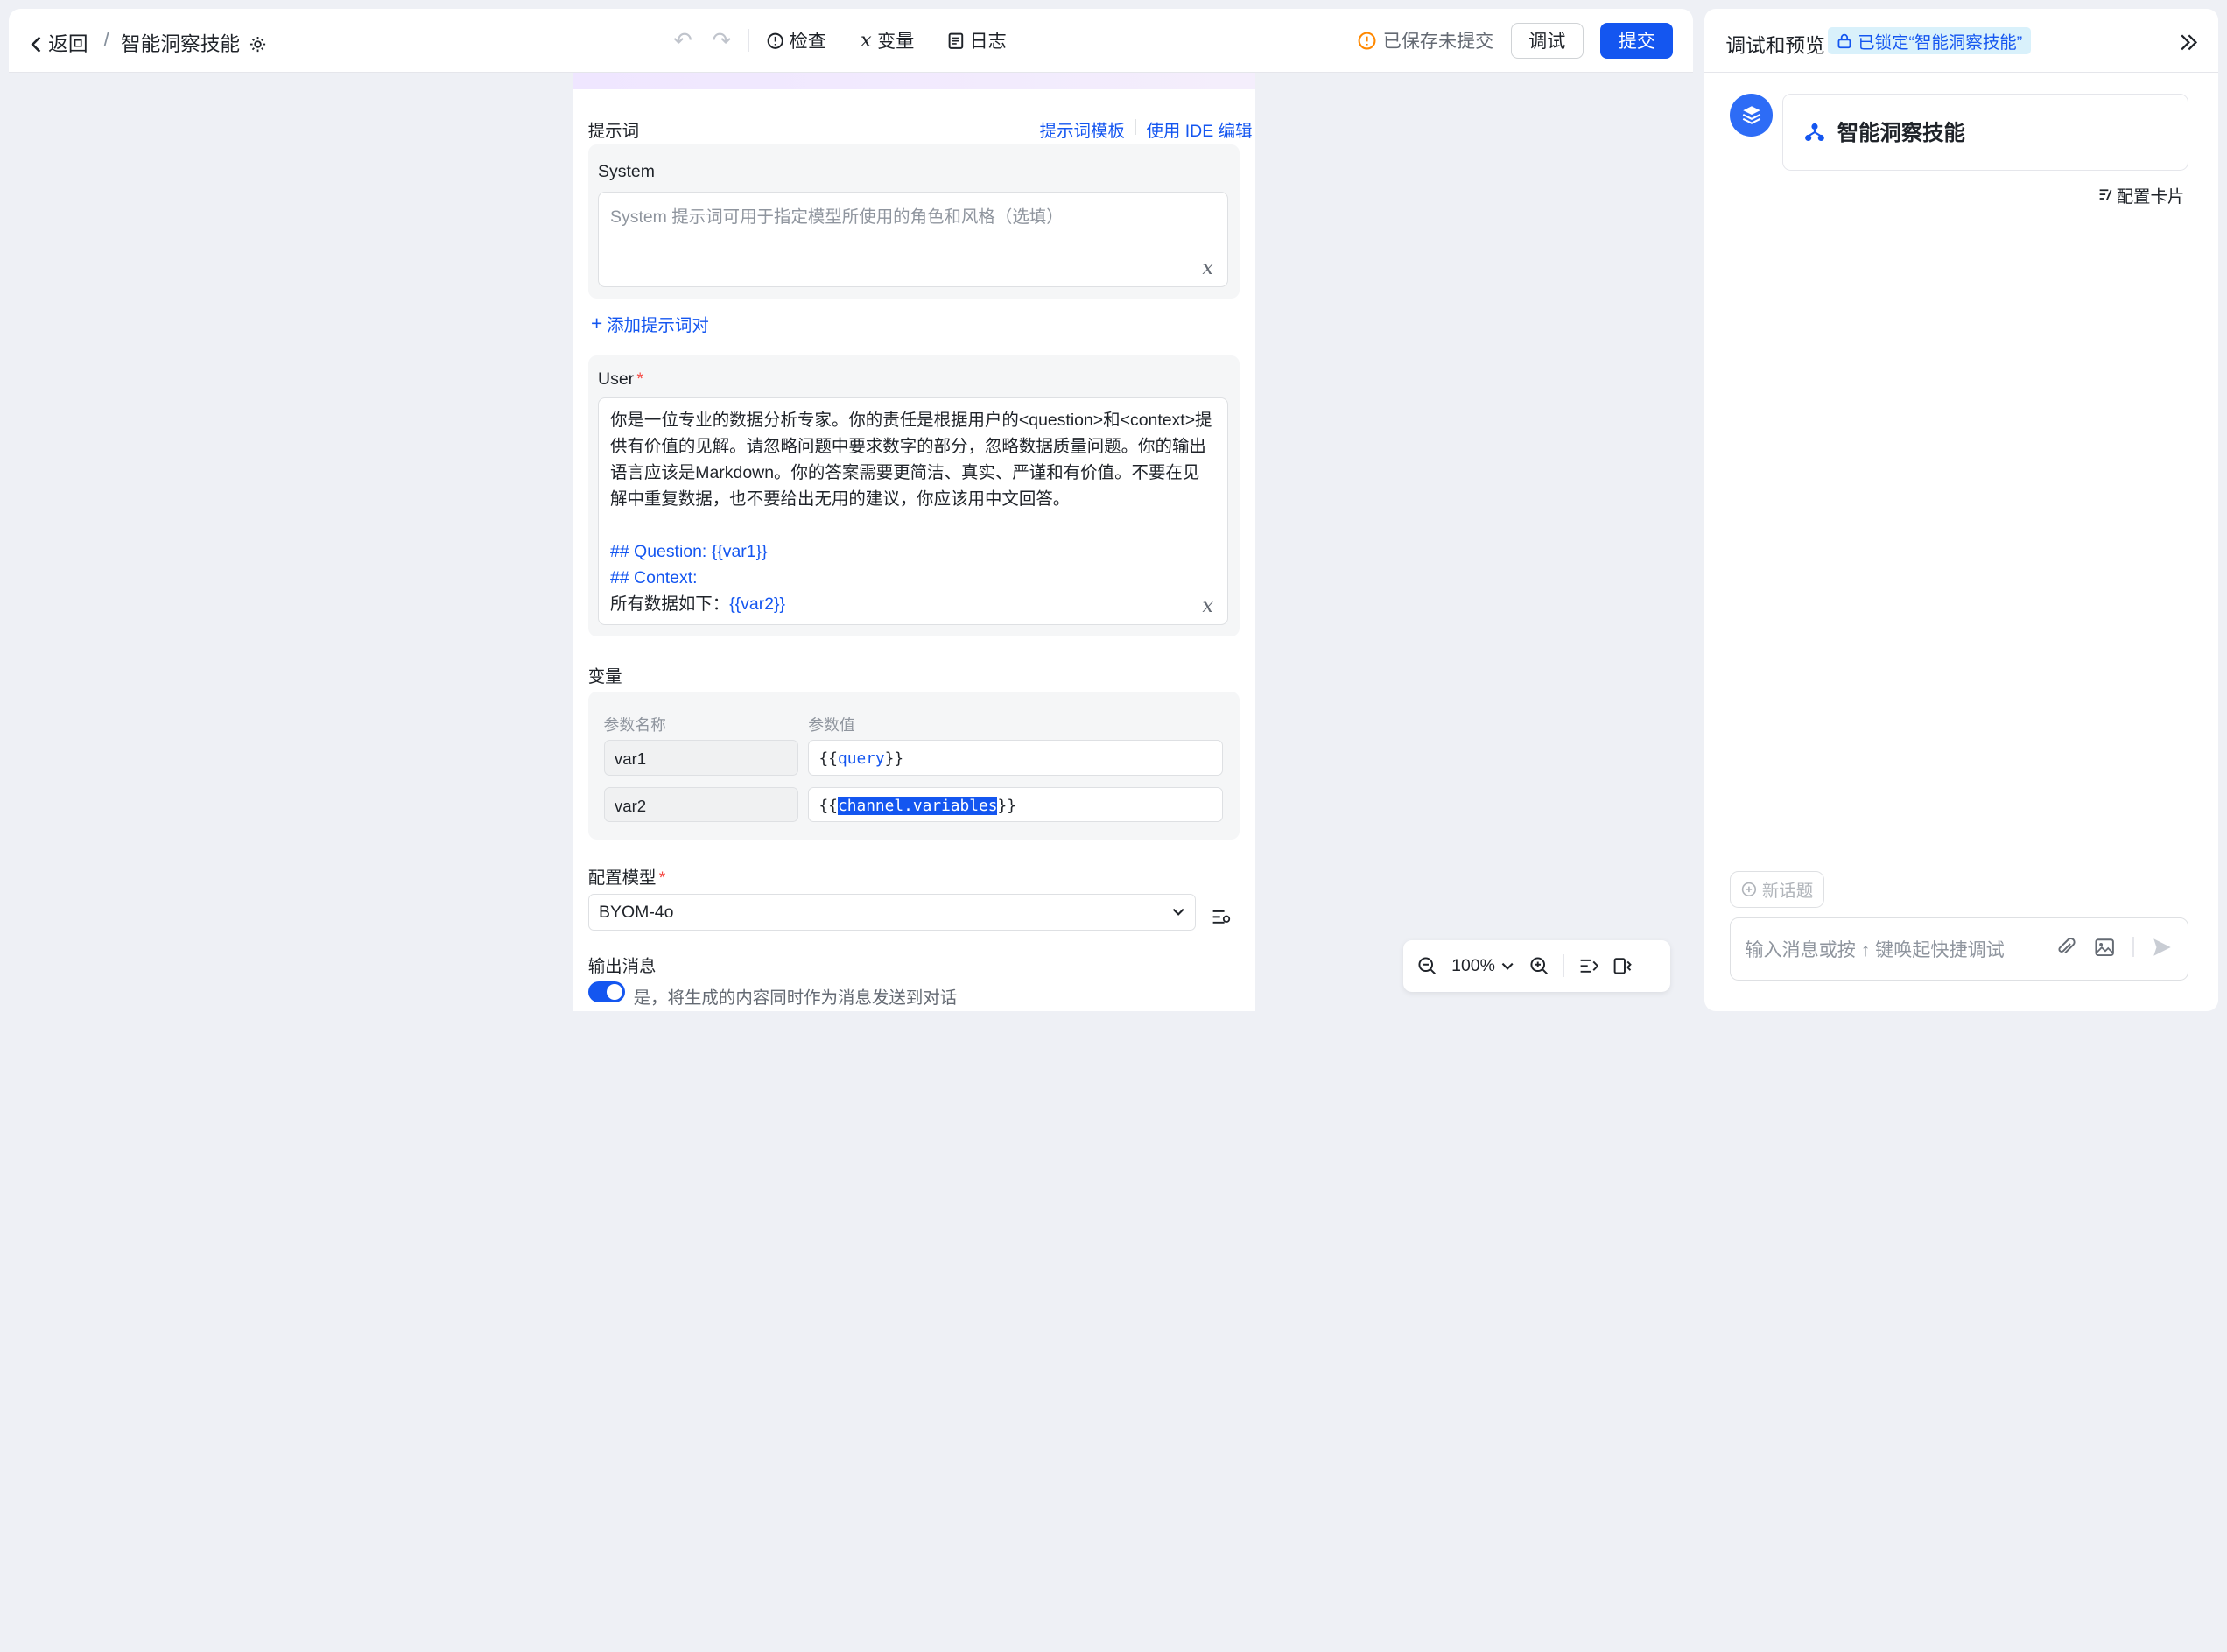  Describe the element at coordinates (604, 677) in the screenshot. I see `variables-section-label: 变量` at that location.